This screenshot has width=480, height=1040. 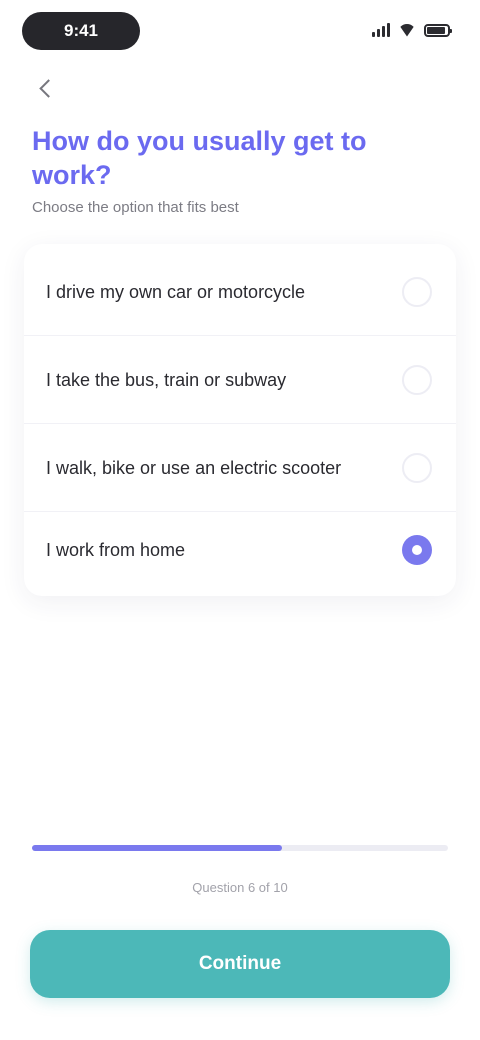 What do you see at coordinates (381, 30) in the screenshot?
I see `signal-icon` at bounding box center [381, 30].